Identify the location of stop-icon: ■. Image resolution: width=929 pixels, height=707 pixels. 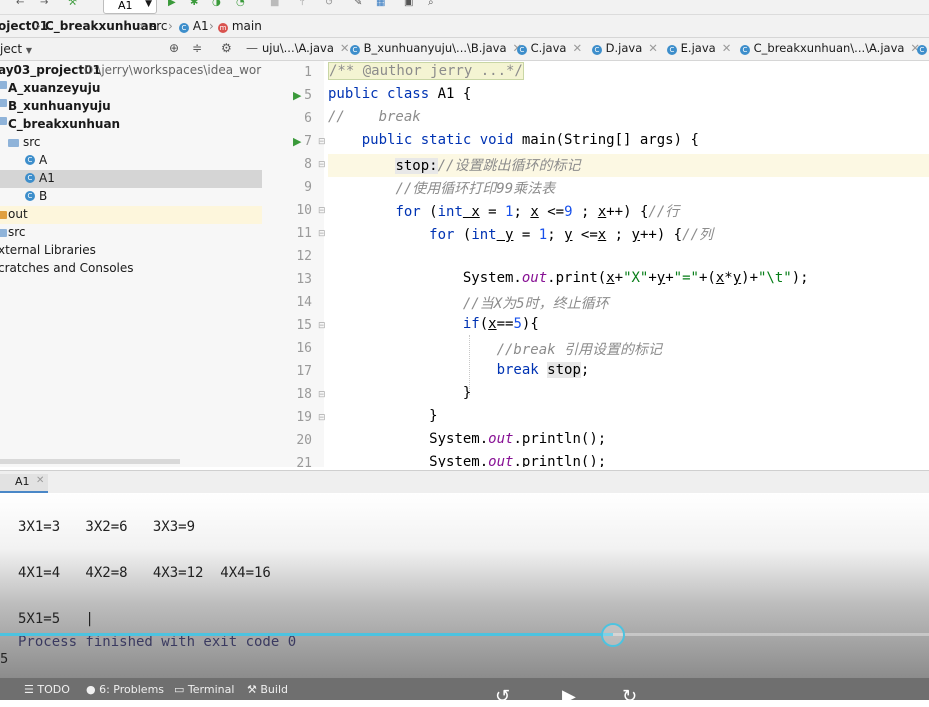
(276, 4).